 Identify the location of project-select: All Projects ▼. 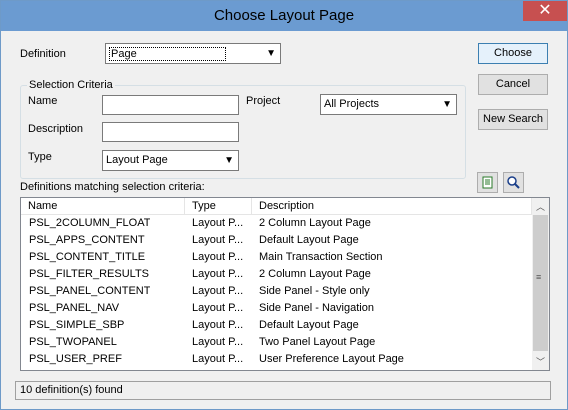
(388, 104).